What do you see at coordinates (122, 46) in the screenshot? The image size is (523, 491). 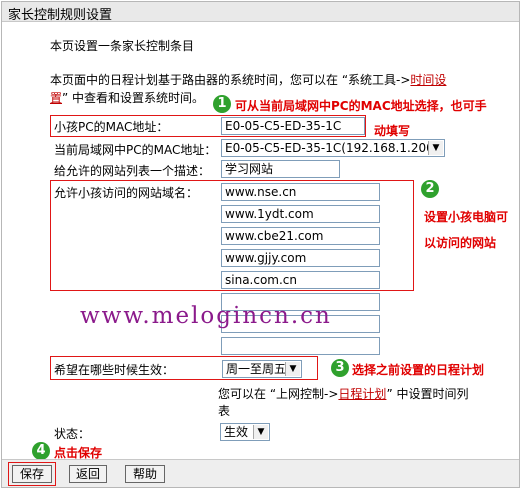 I see `intro-line1: 本页设置一条家长控制条目` at bounding box center [122, 46].